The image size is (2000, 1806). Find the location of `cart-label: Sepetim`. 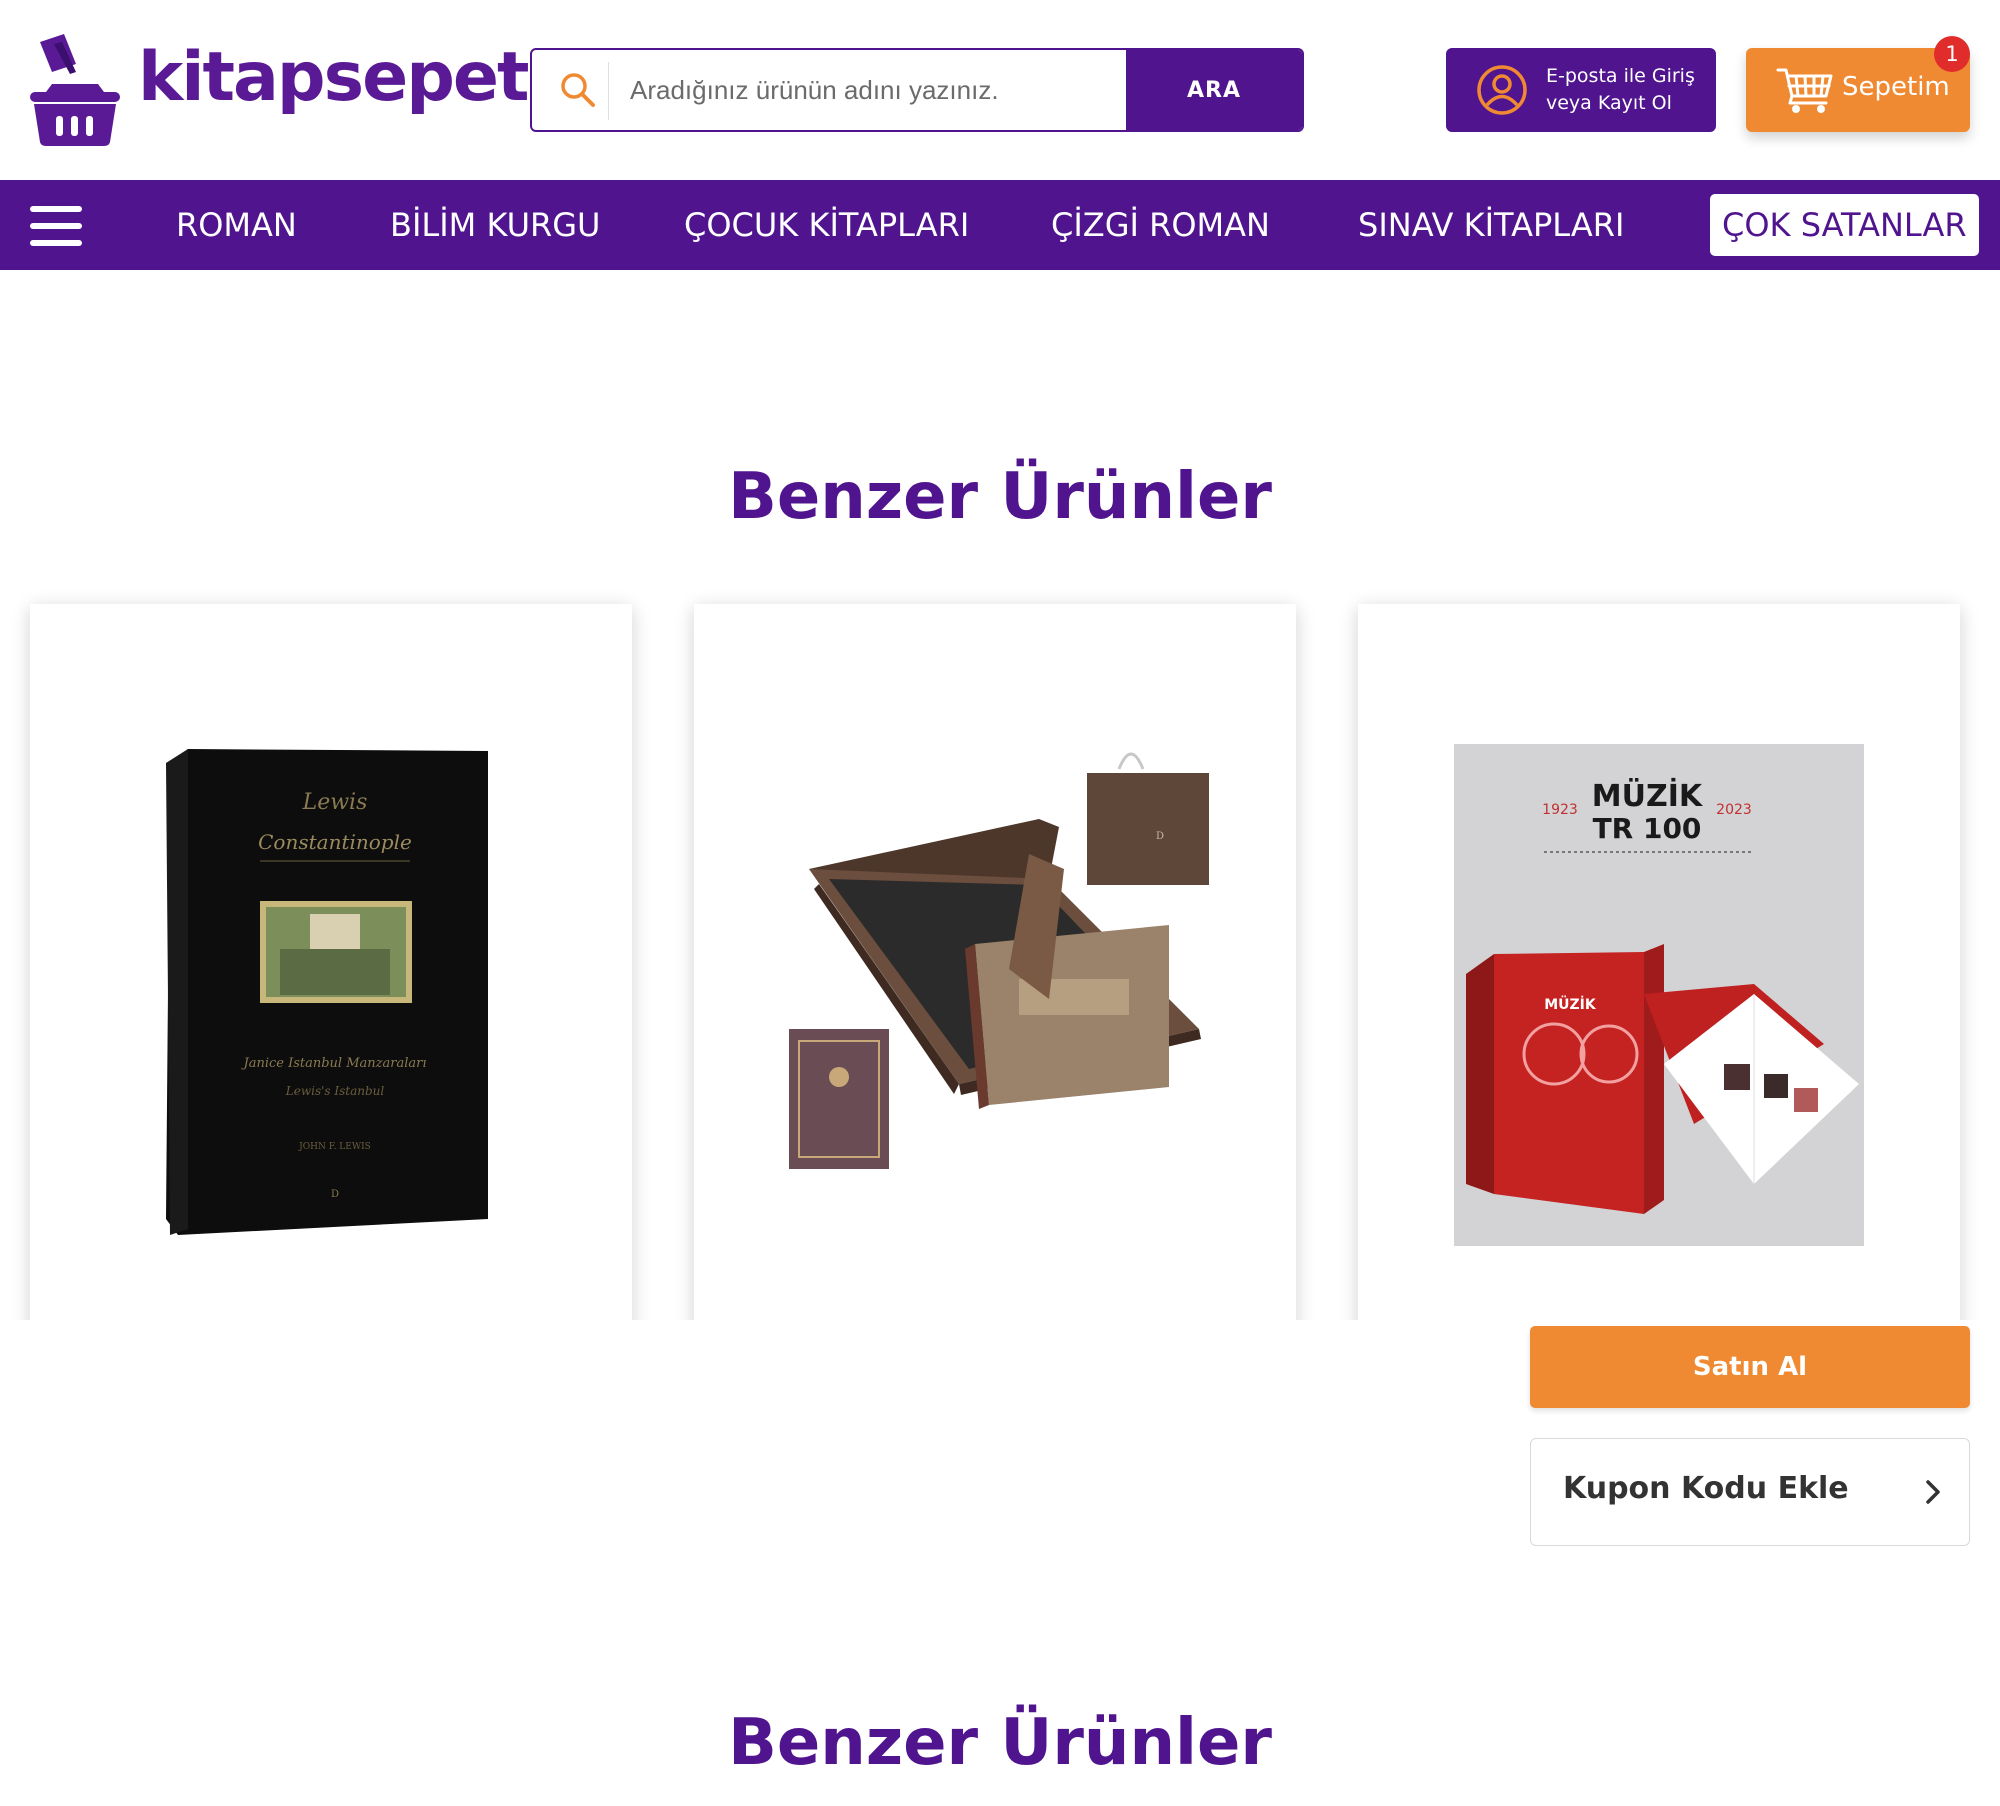

cart-label: Sepetim is located at coordinates (1896, 87).